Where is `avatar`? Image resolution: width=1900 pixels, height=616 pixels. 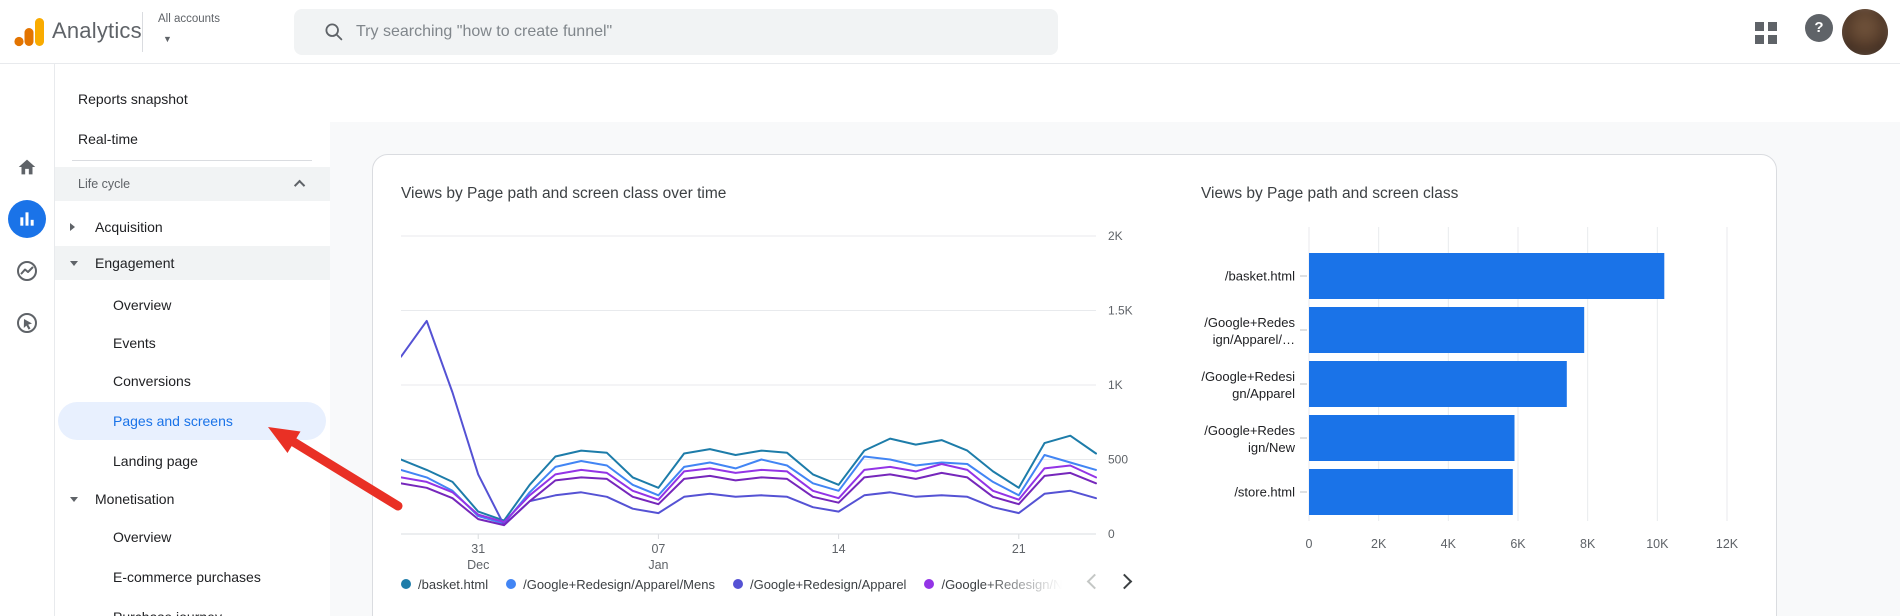
avatar is located at coordinates (1865, 32).